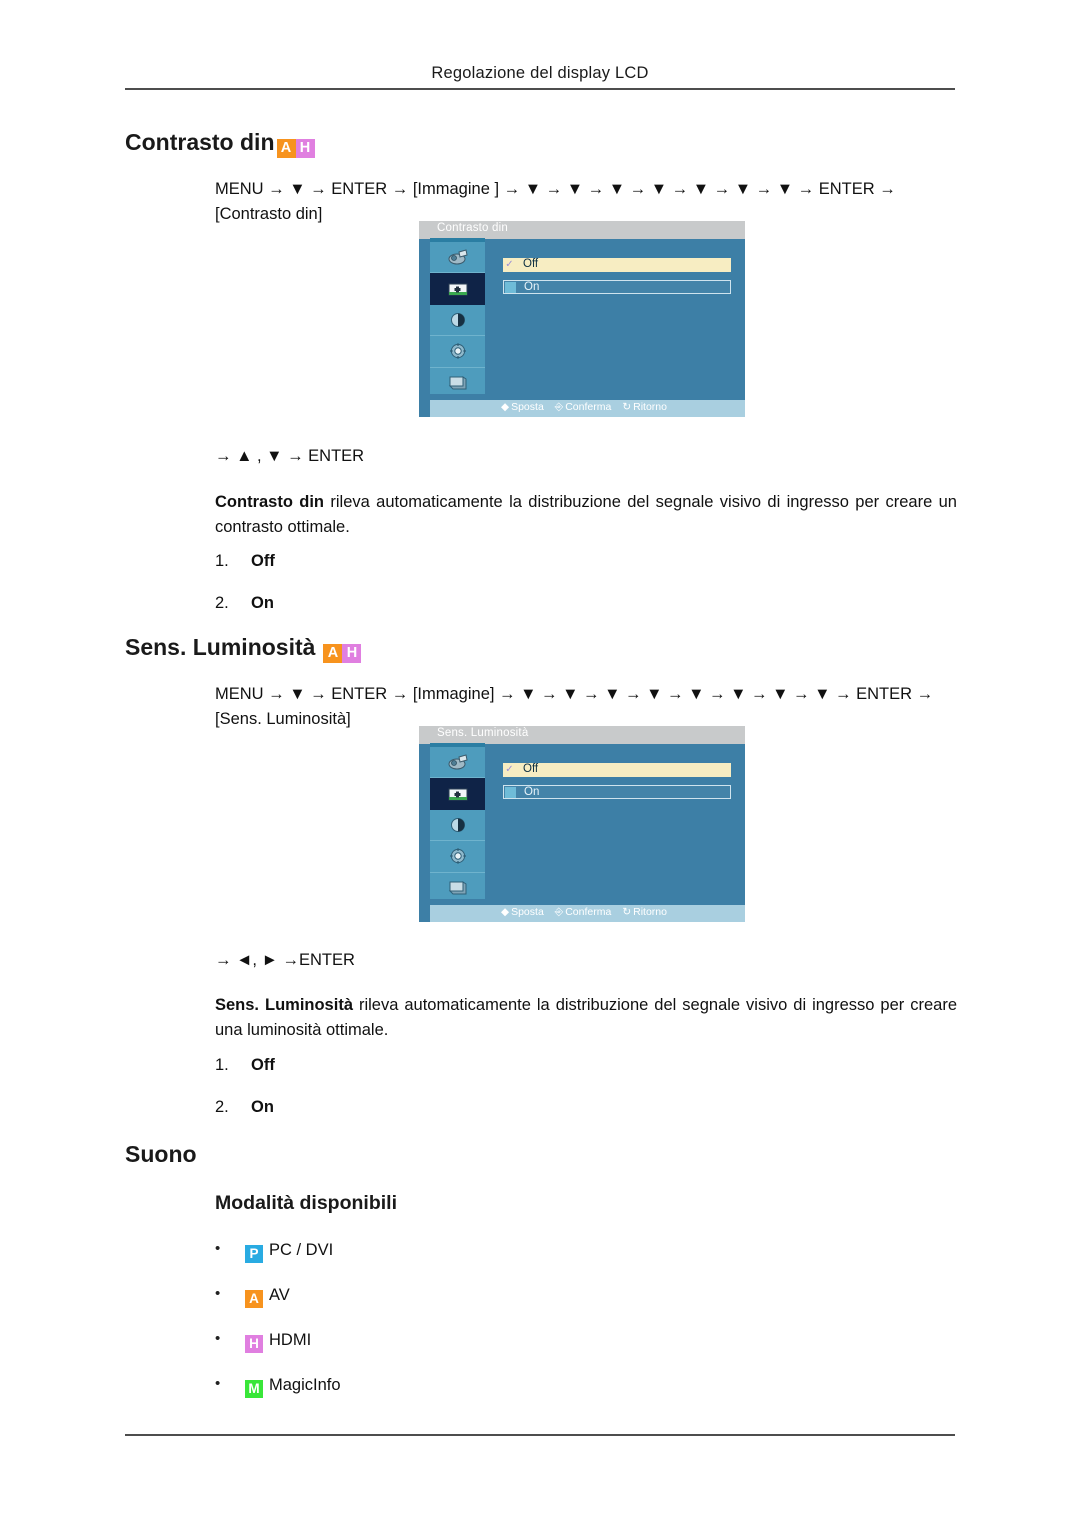 The width and height of the screenshot is (1080, 1527). What do you see at coordinates (305, 1385) in the screenshot?
I see `mode-label: MagicInfo` at bounding box center [305, 1385].